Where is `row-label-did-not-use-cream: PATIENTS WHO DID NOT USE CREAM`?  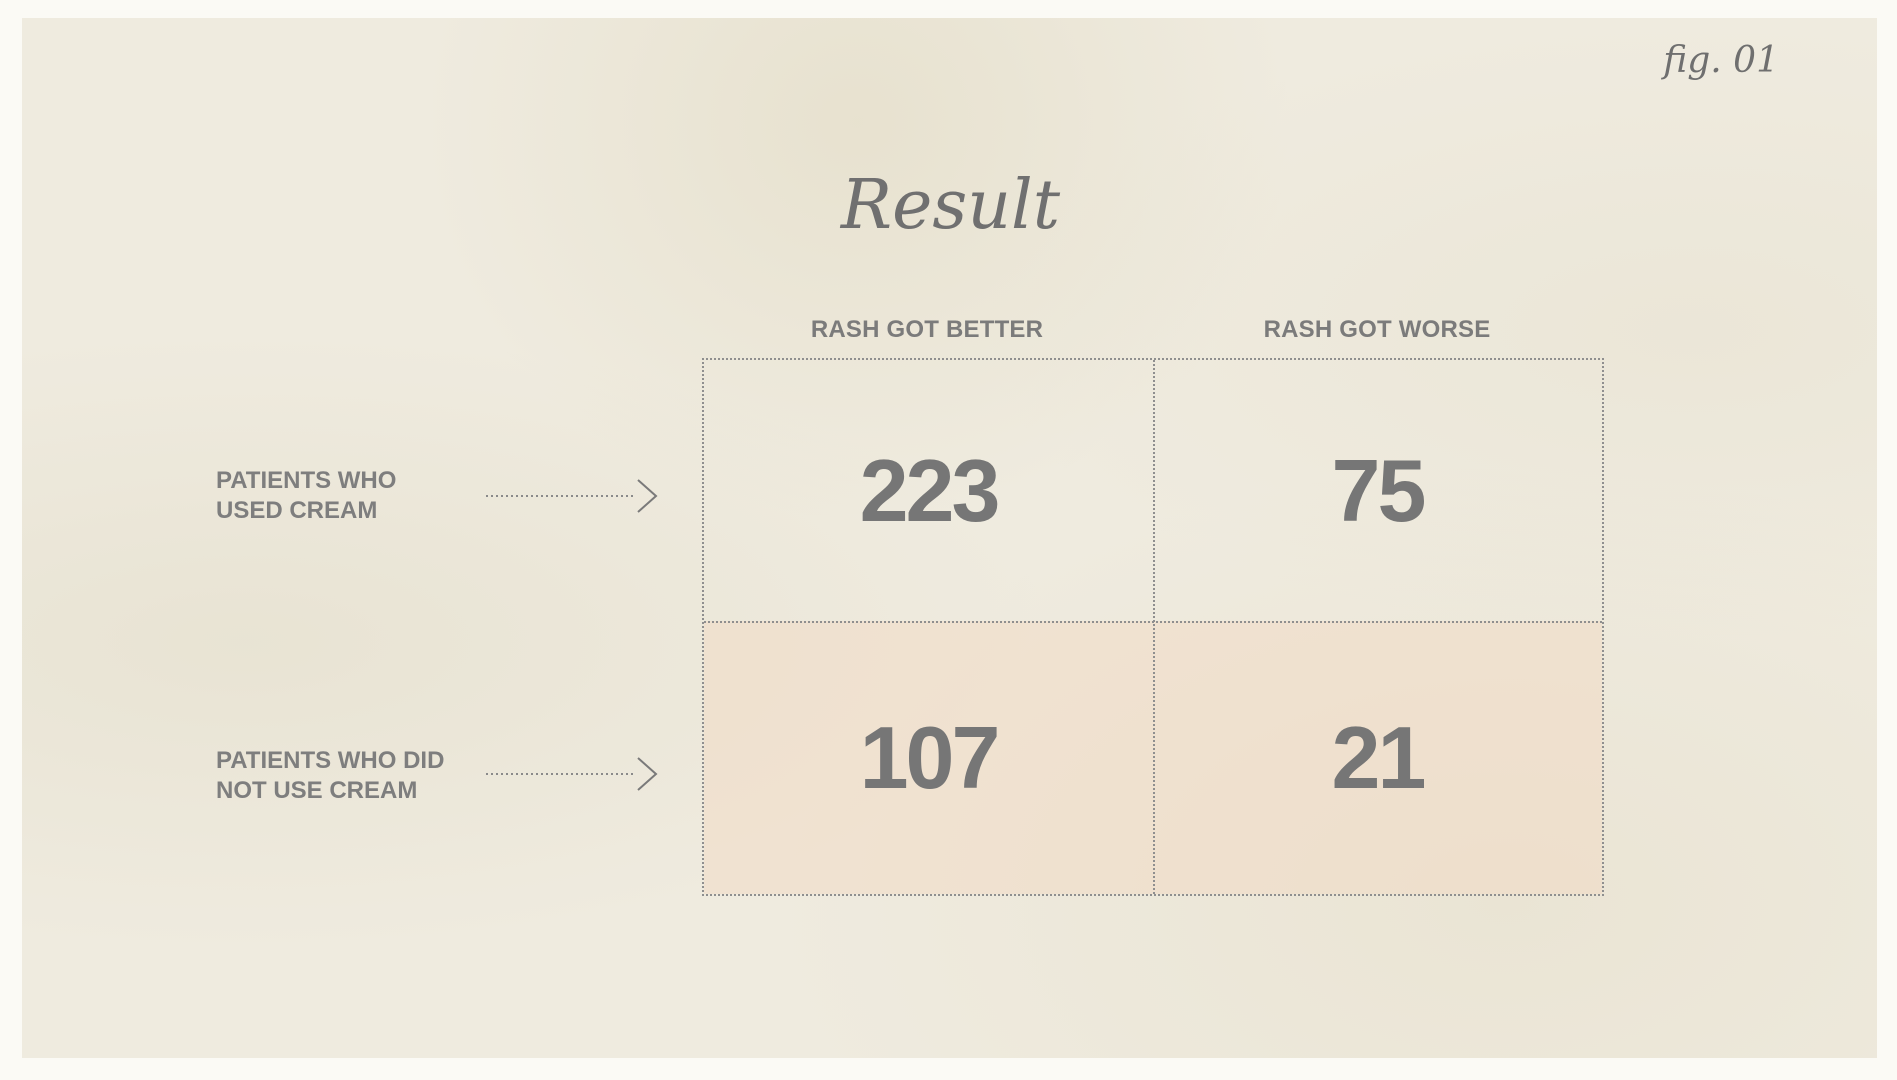
row-label-did-not-use-cream: PATIENTS WHO DID NOT USE CREAM is located at coordinates (346, 776).